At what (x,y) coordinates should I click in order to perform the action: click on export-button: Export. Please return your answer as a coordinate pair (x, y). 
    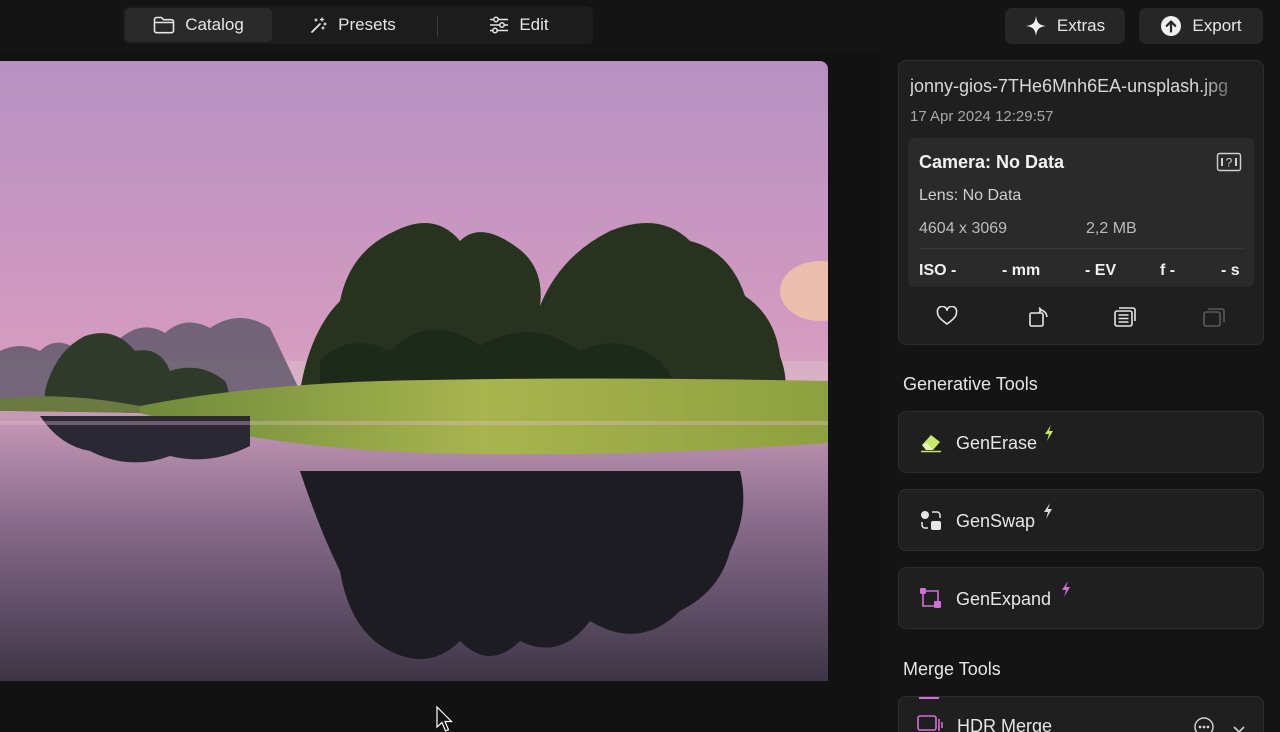
    Looking at the image, I should click on (1201, 26).